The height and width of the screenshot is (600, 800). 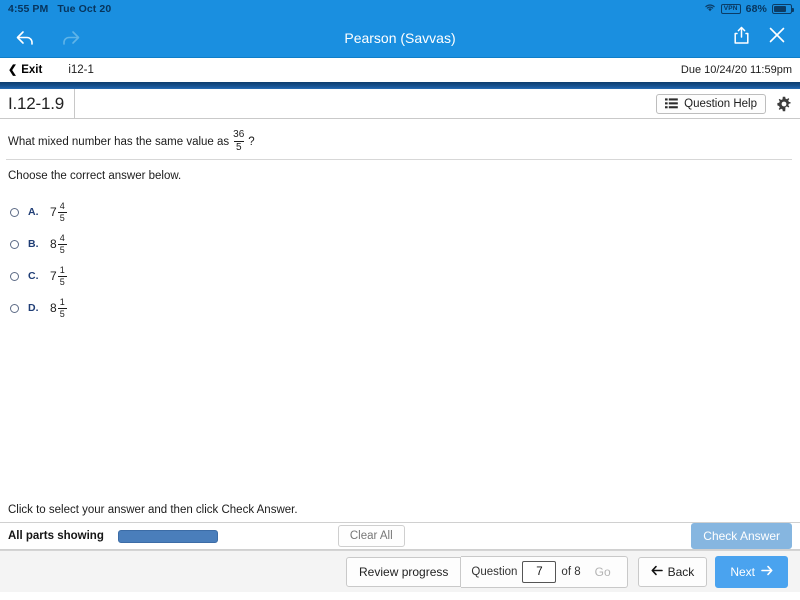 What do you see at coordinates (404, 571) in the screenshot?
I see `review-progress-button: Review progress` at bounding box center [404, 571].